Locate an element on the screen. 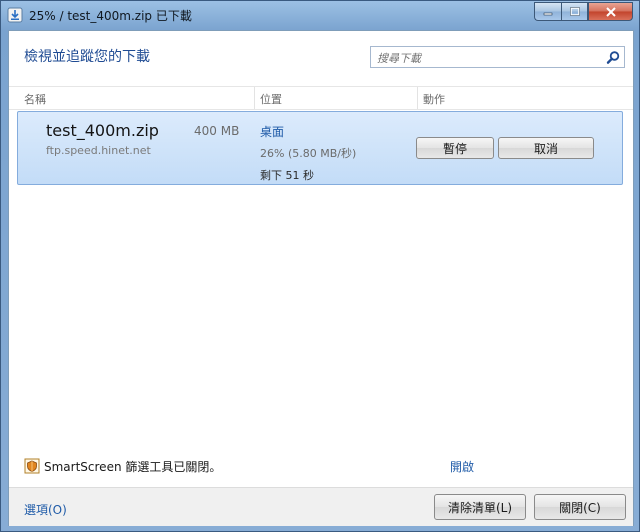 This screenshot has height=532, width=640. close-button: 關閉(C) is located at coordinates (580, 507).